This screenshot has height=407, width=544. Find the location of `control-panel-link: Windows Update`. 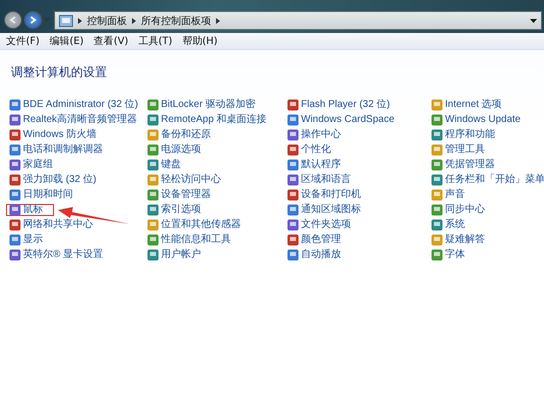

control-panel-link: Windows Update is located at coordinates (476, 120).